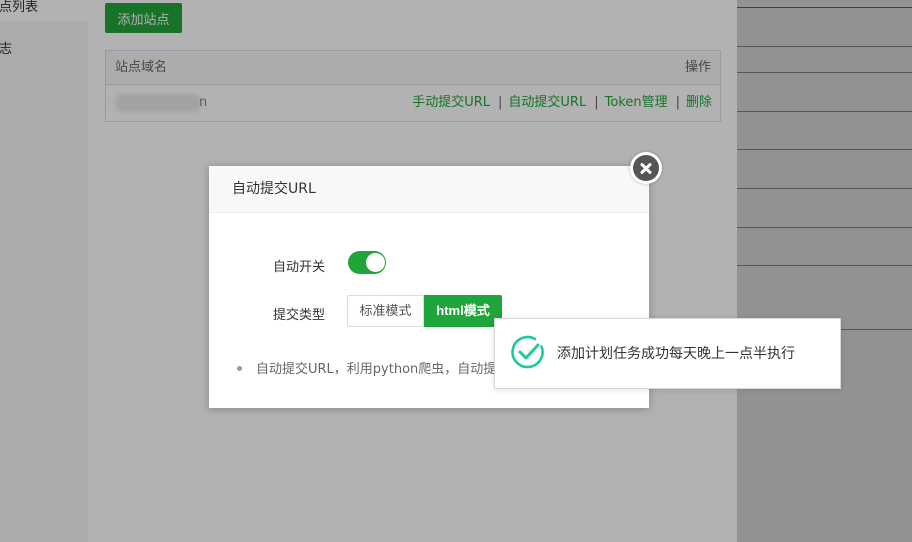 Image resolution: width=912 pixels, height=542 pixels. I want to click on switch-label: 自动开关, so click(298, 267).